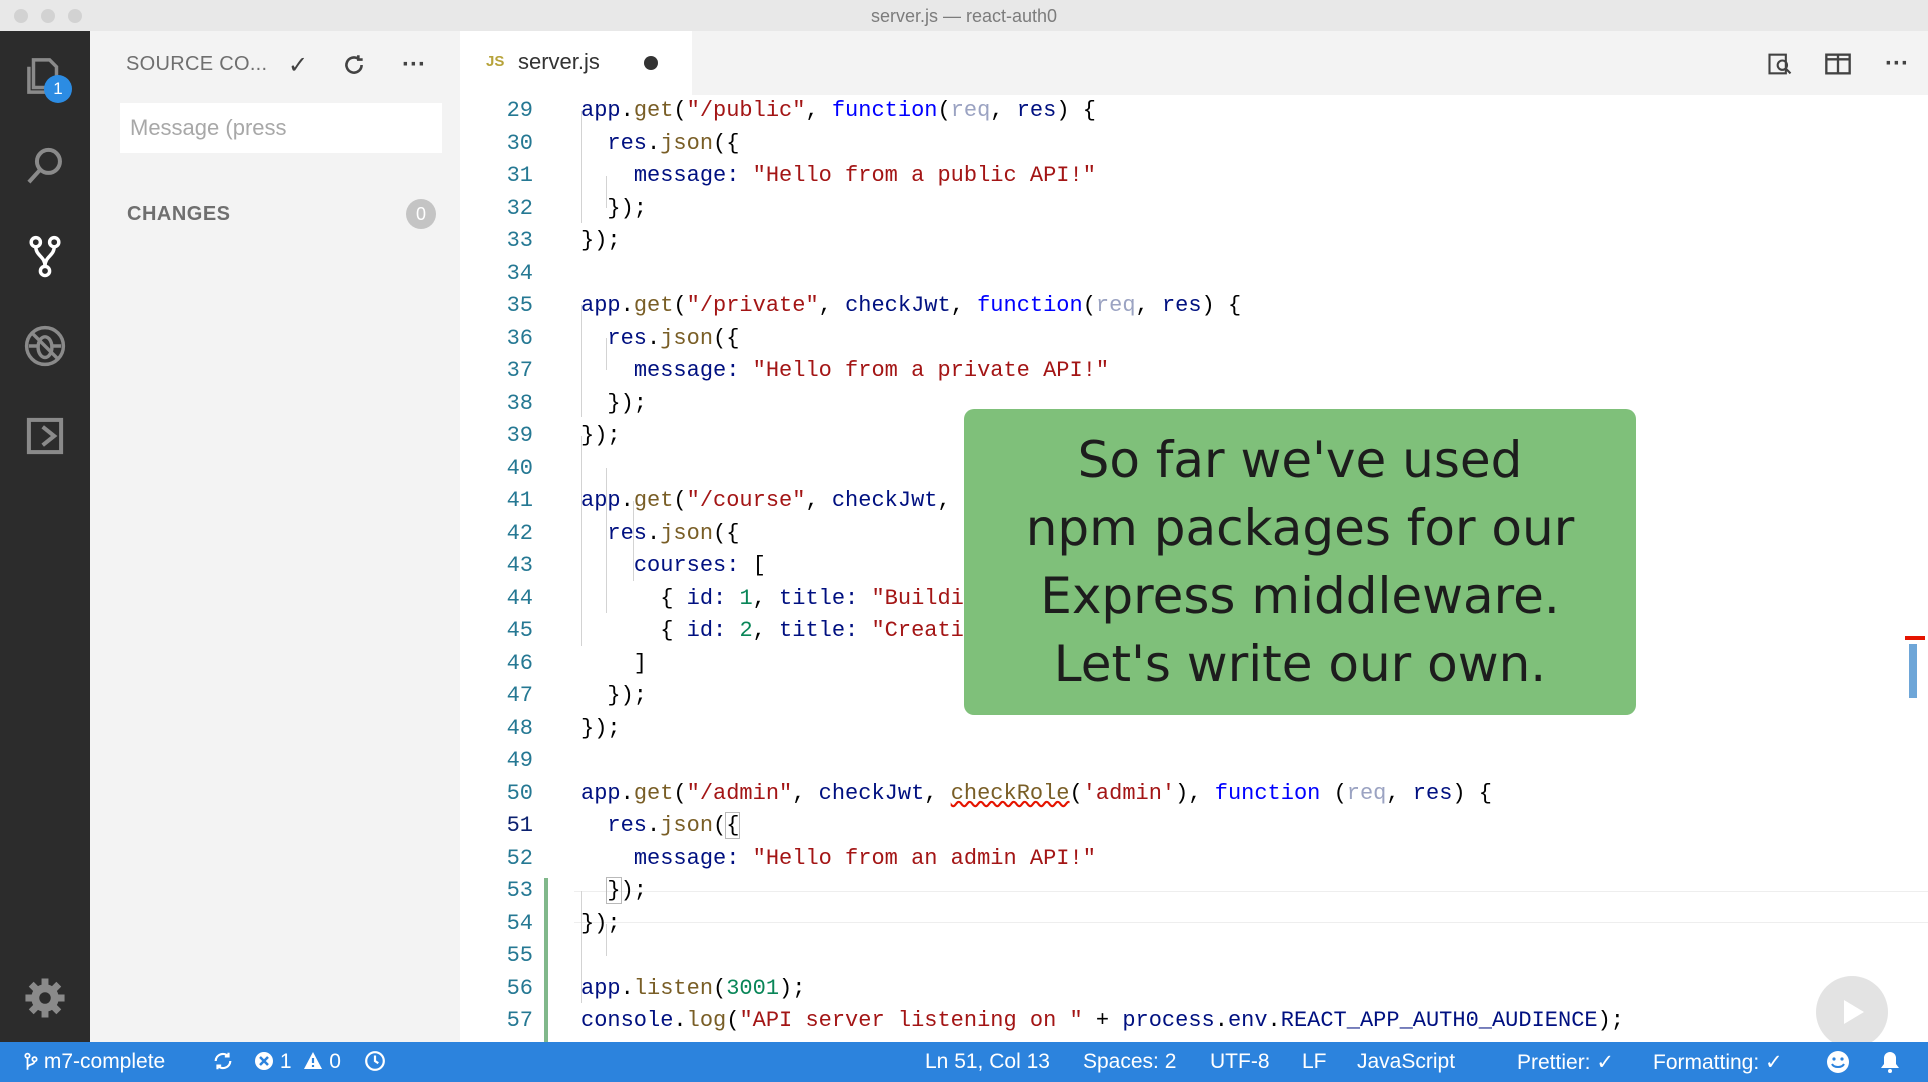 The image size is (1928, 1082). Describe the element at coordinates (519, 1020) in the screenshot. I see `line-number: 57` at that location.